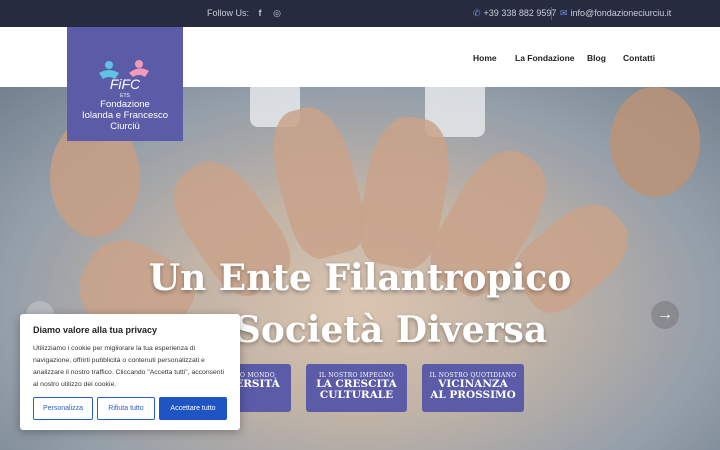  What do you see at coordinates (63, 408) in the screenshot?
I see `cookie-customize-button: Personalizza` at bounding box center [63, 408].